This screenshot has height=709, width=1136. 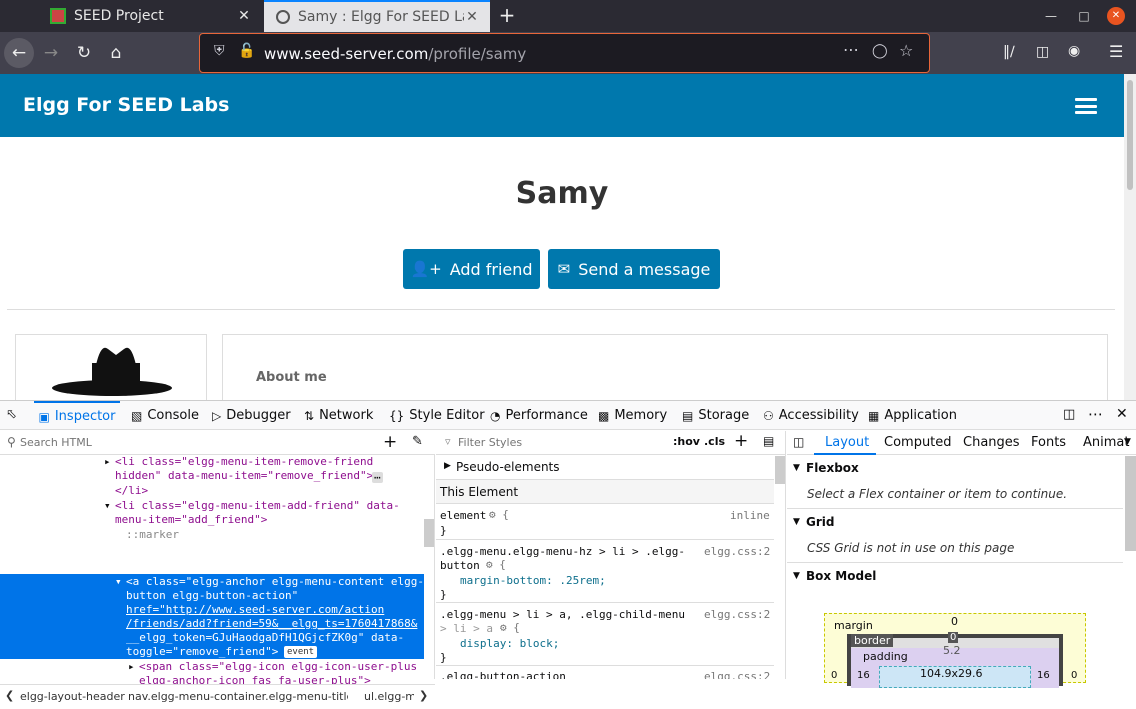 What do you see at coordinates (741, 441) in the screenshot?
I see `add-rule-icon: +` at bounding box center [741, 441].